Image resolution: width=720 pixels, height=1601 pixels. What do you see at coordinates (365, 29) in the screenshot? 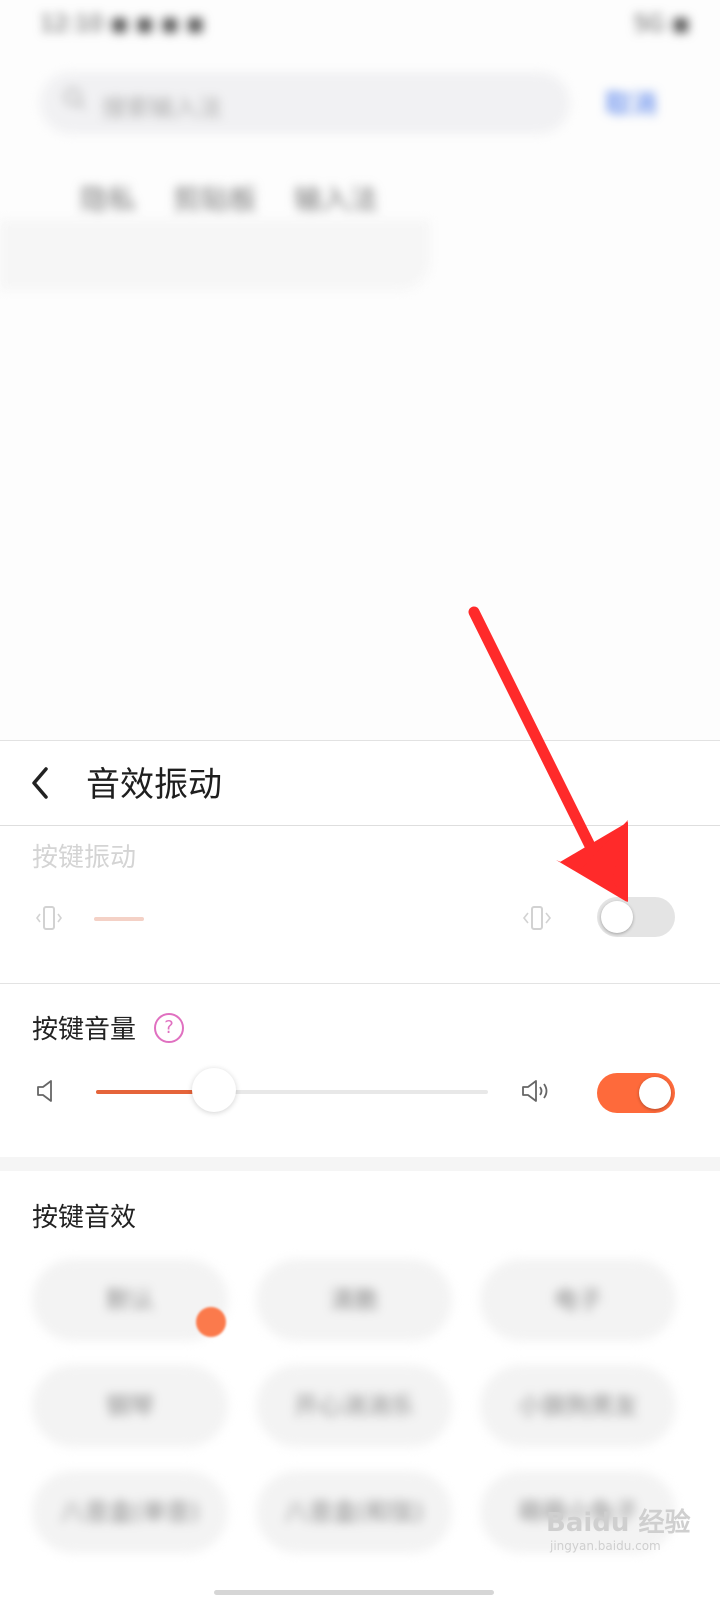
I see `status-bar: 12:10 ◼ ◼ ◼ ◼ 5G ◼` at bounding box center [365, 29].